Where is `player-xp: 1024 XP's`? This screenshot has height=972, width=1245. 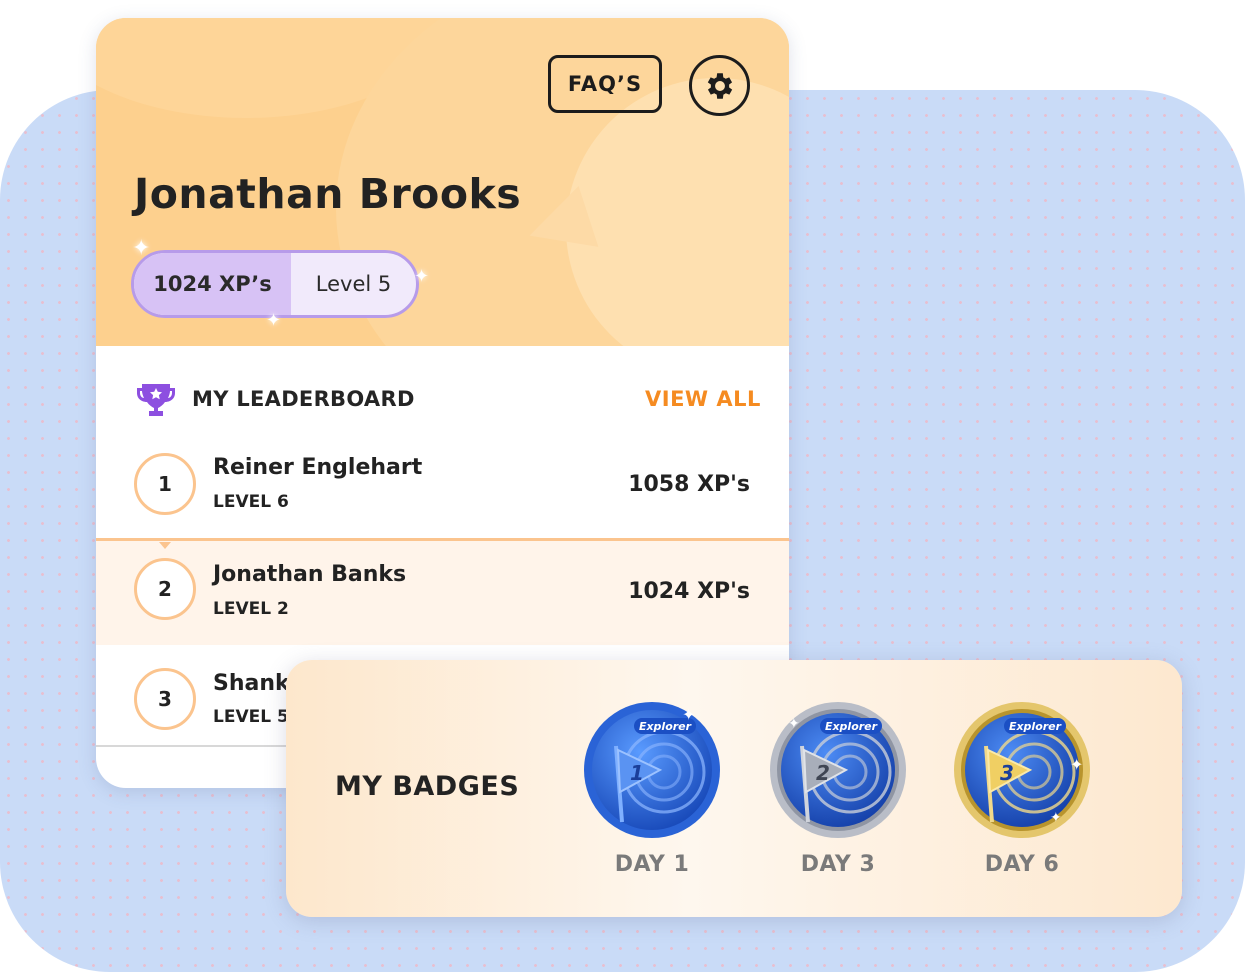
player-xp: 1024 XP's is located at coordinates (689, 591).